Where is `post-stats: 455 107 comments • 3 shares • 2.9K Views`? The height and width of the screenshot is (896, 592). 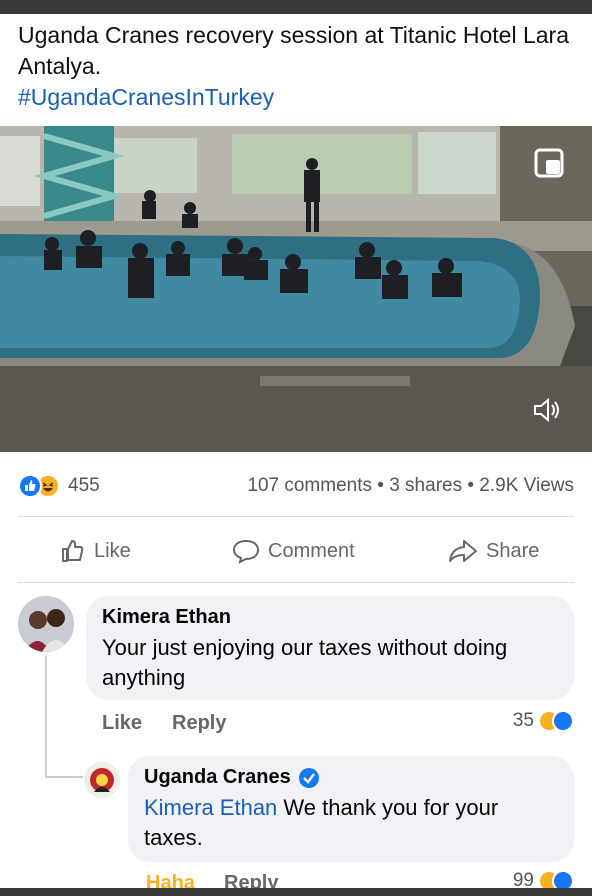 post-stats: 455 107 comments • 3 shares • 2.9K Views is located at coordinates (296, 486).